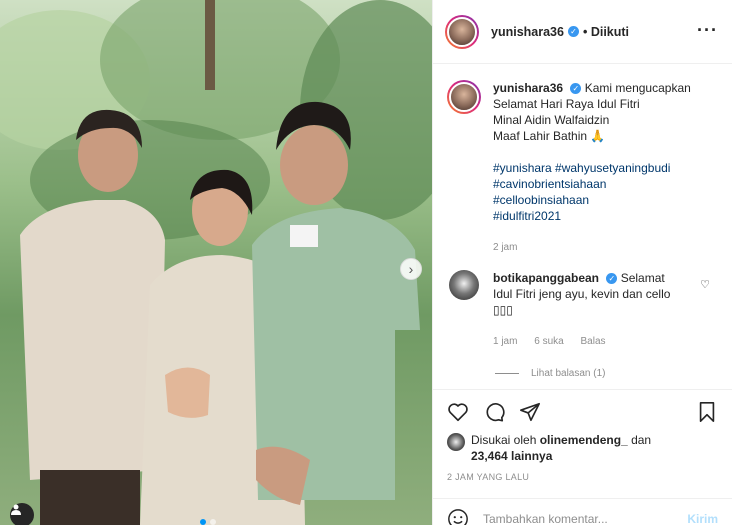  What do you see at coordinates (592, 248) in the screenshot?
I see `caption-meta: 2 jam` at bounding box center [592, 248].